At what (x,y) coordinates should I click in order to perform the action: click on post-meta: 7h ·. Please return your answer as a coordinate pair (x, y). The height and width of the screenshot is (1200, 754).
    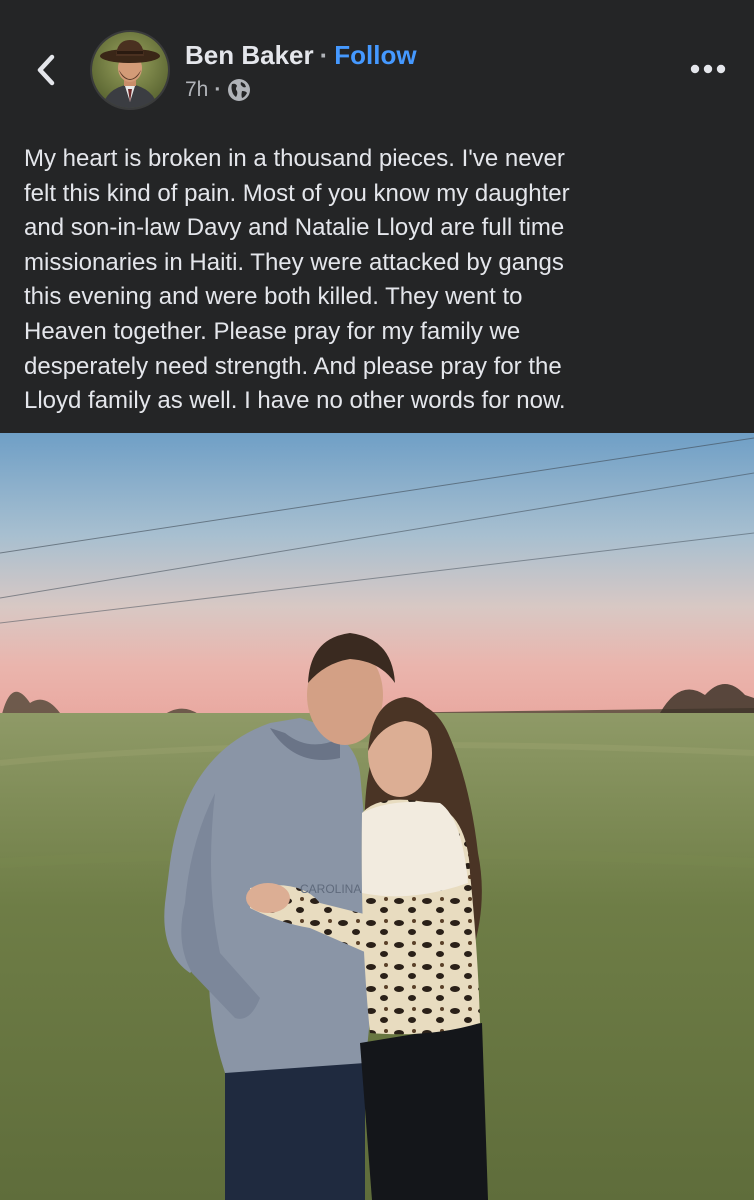
    Looking at the image, I should click on (218, 90).